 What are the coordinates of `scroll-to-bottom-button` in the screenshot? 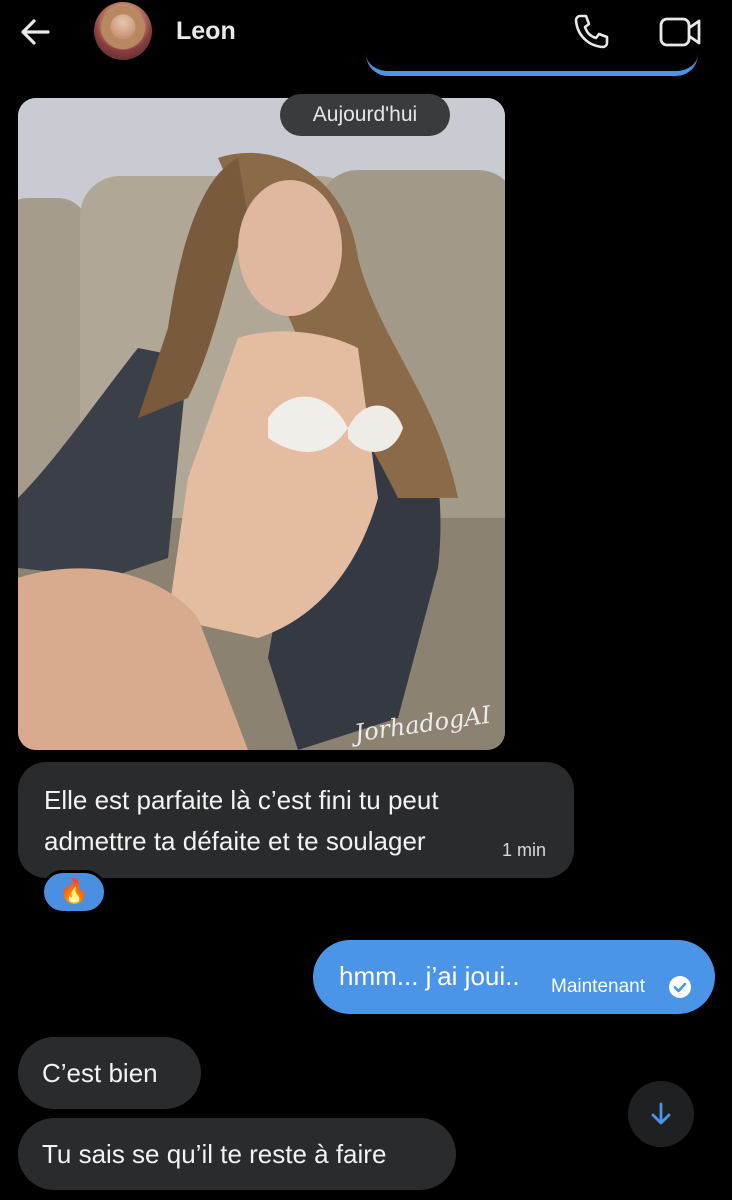 It's located at (661, 1114).